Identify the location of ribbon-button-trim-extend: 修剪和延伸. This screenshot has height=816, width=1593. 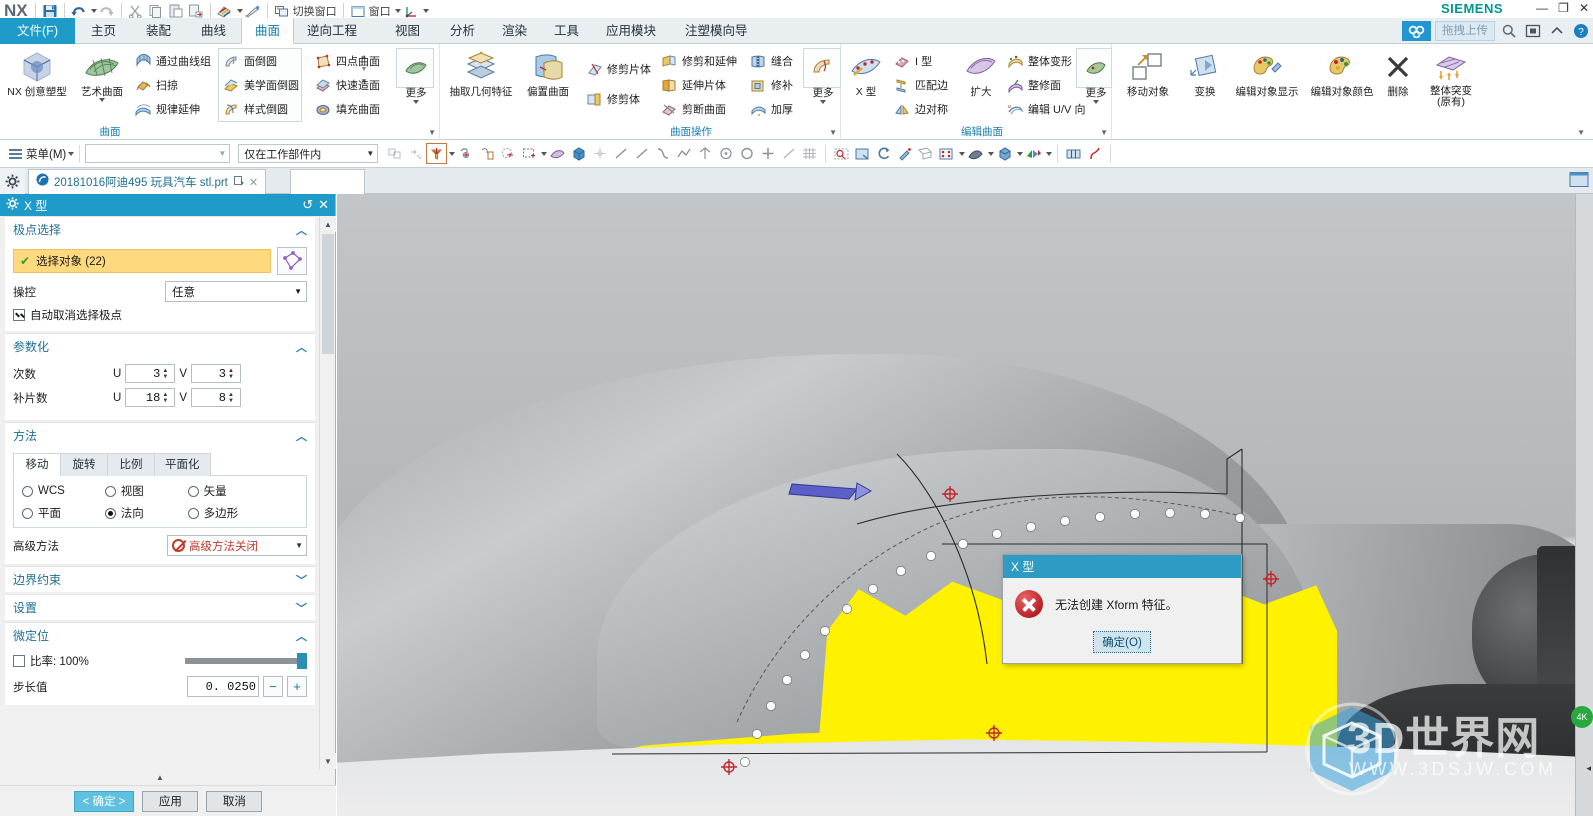
(698, 61).